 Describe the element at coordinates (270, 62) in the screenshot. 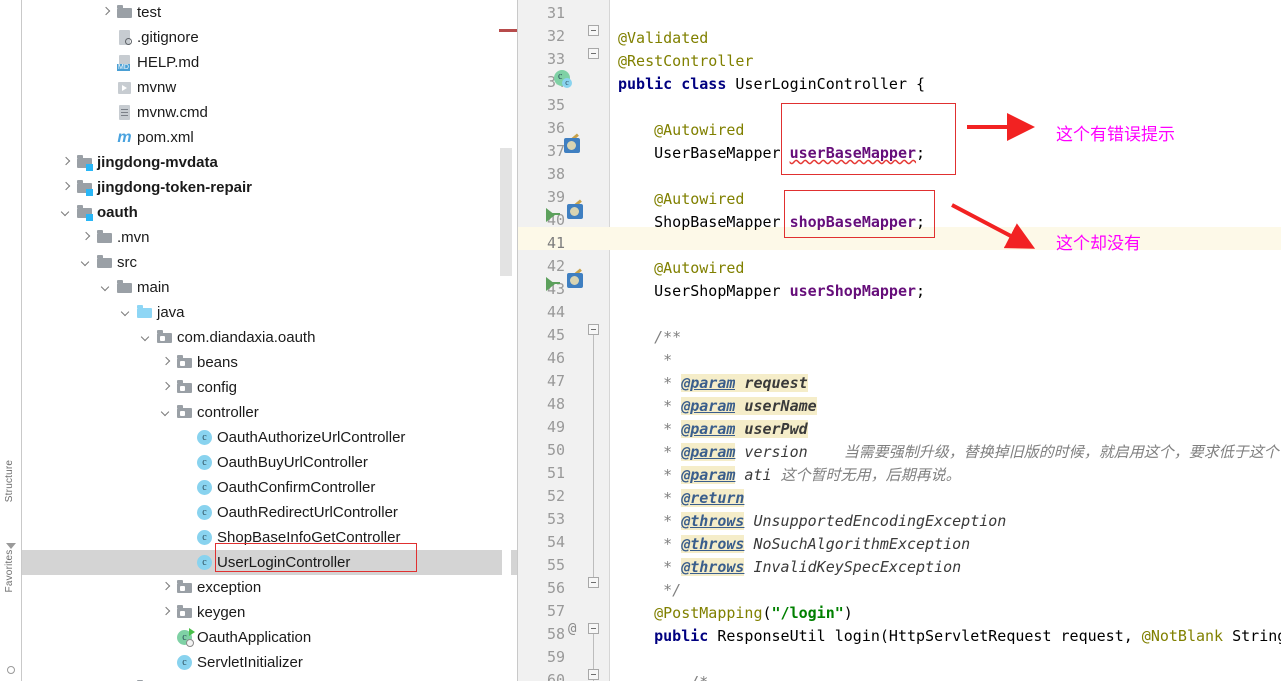

I see `tree-node-help-md: MD HELP.md` at that location.